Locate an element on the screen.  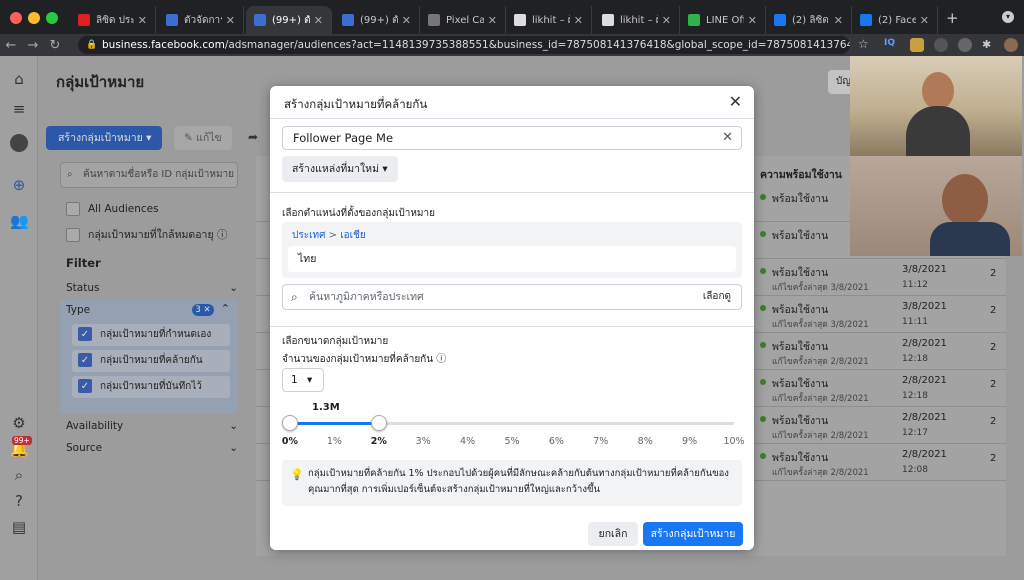
reports-icon: ▤ is located at coordinates (19, 527).